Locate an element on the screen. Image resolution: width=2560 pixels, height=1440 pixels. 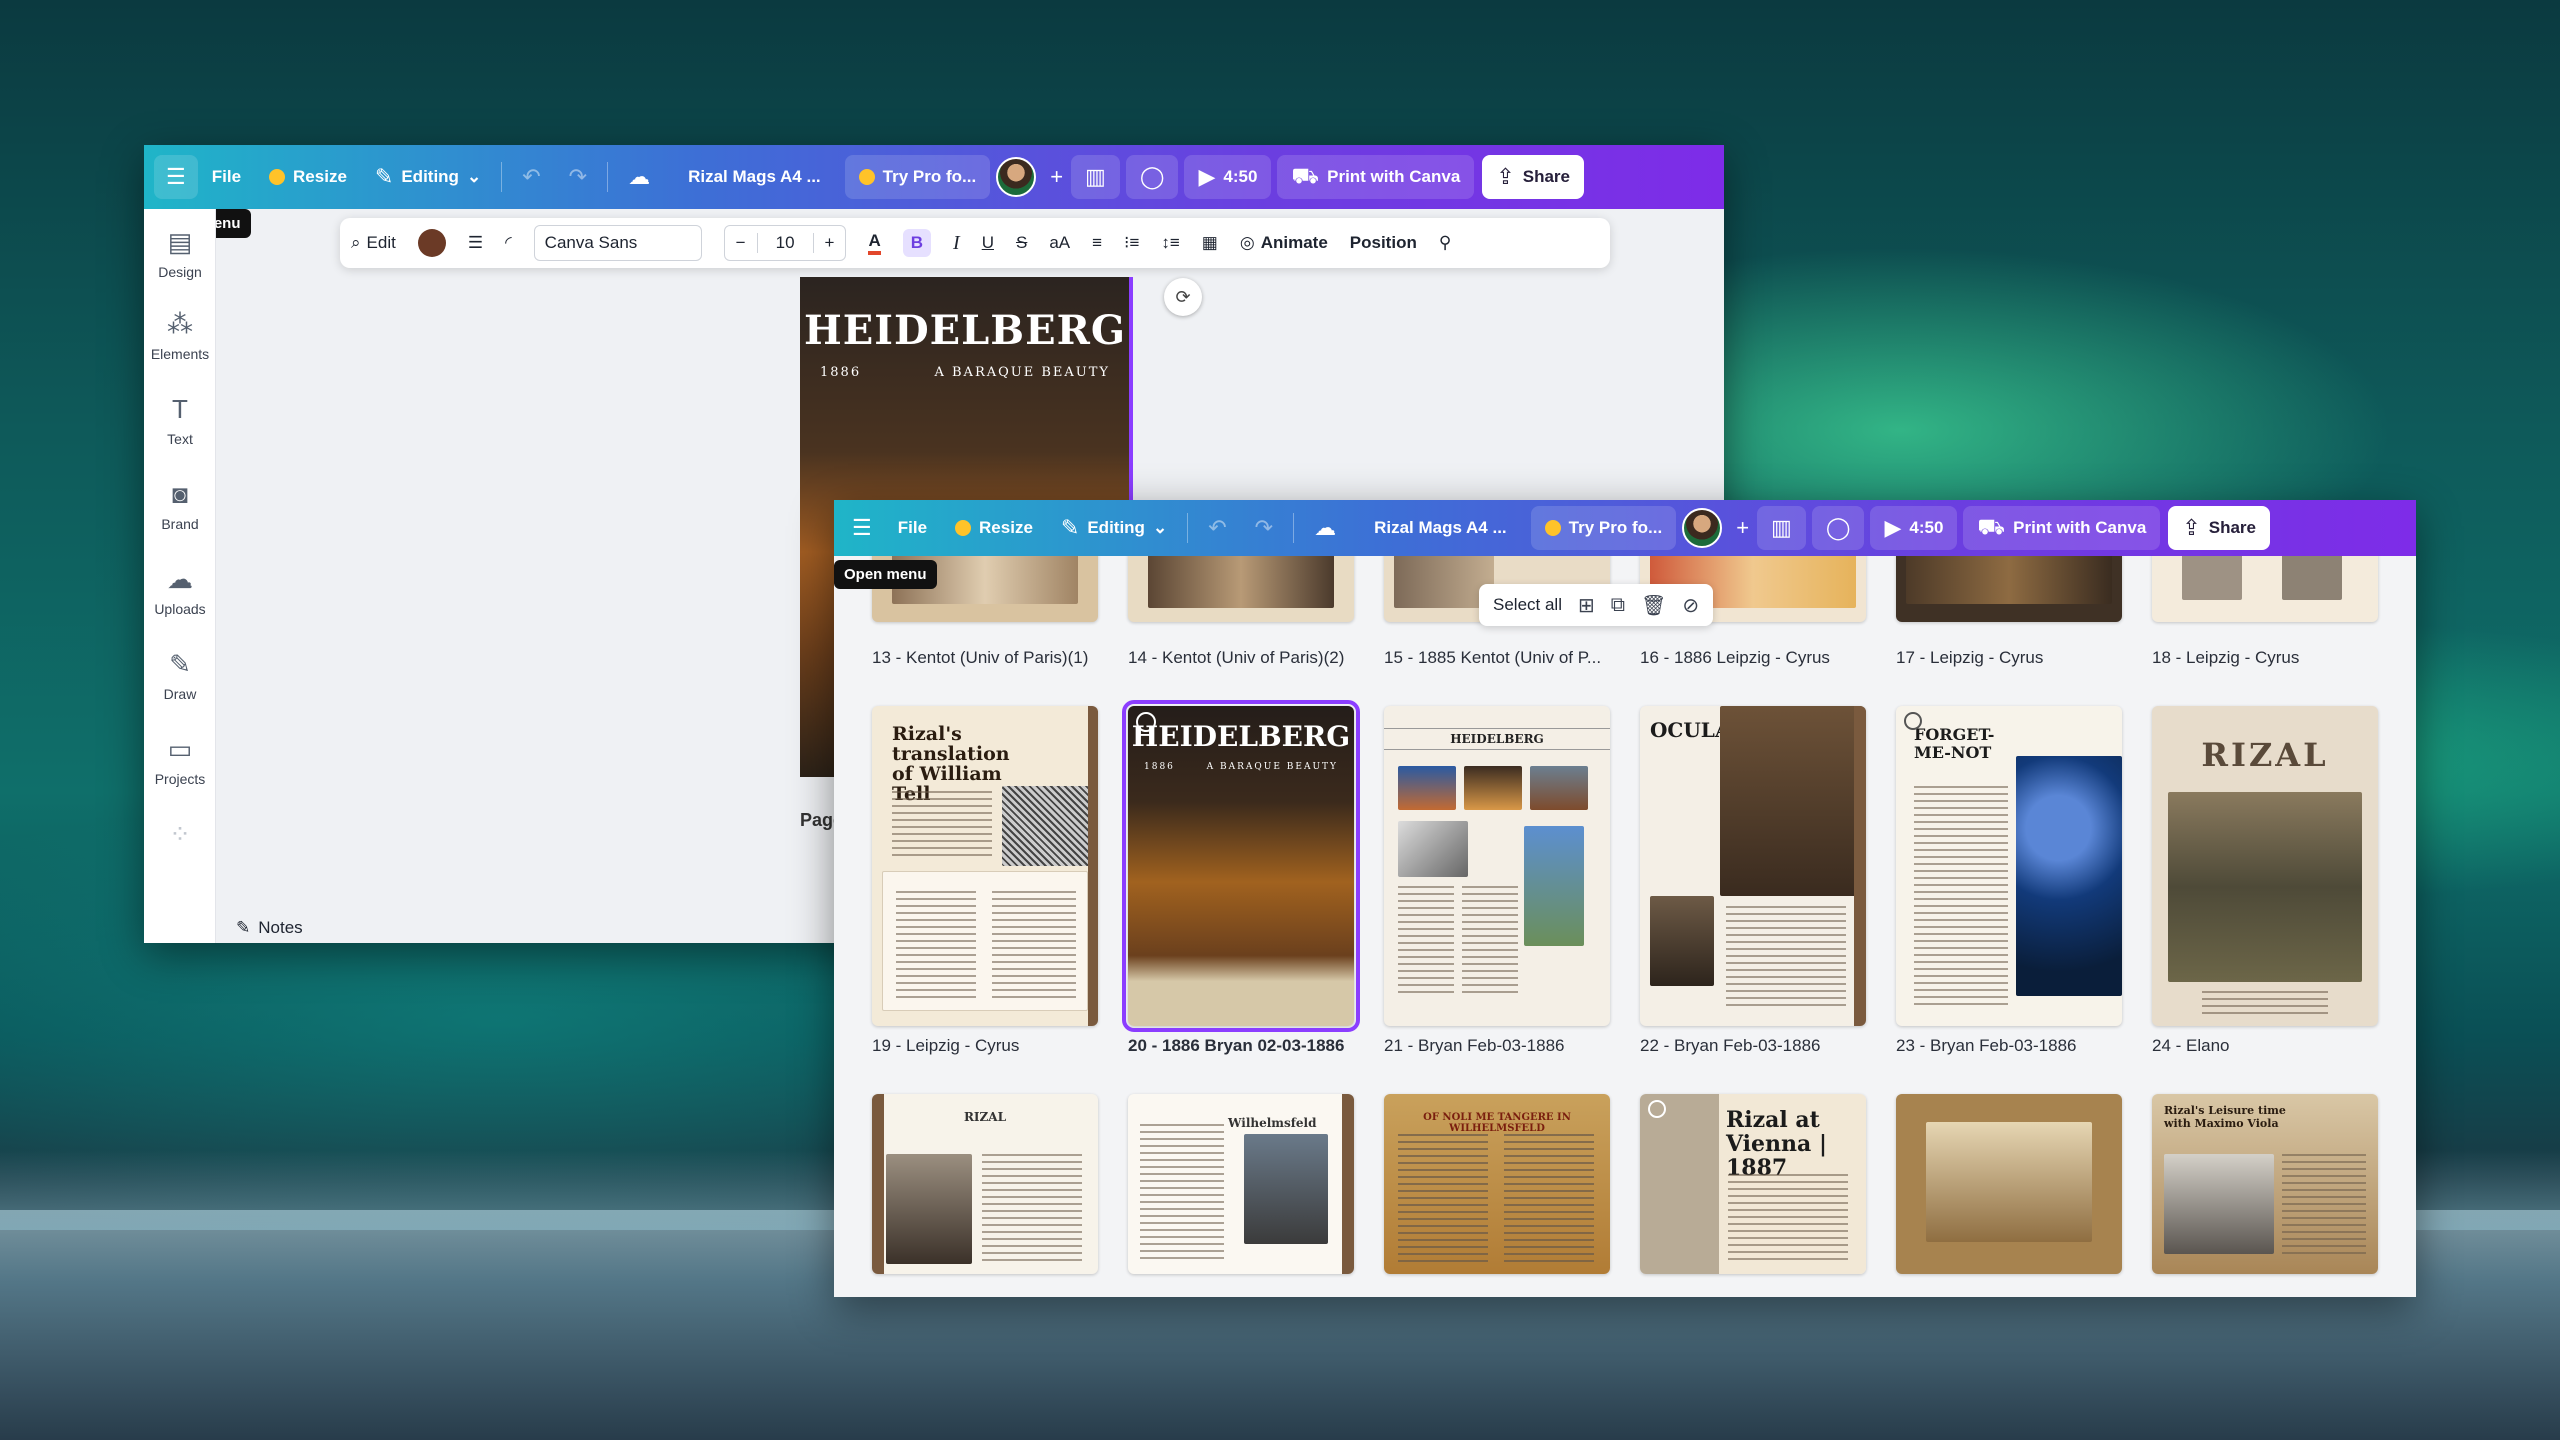
spacing-button: ↕≡ is located at coordinates (1170, 243).